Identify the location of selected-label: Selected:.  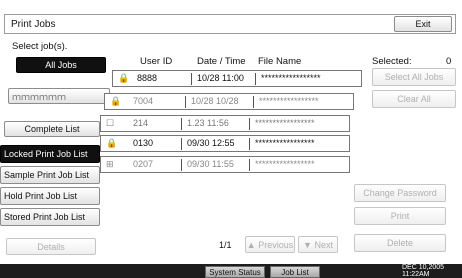
(392, 61).